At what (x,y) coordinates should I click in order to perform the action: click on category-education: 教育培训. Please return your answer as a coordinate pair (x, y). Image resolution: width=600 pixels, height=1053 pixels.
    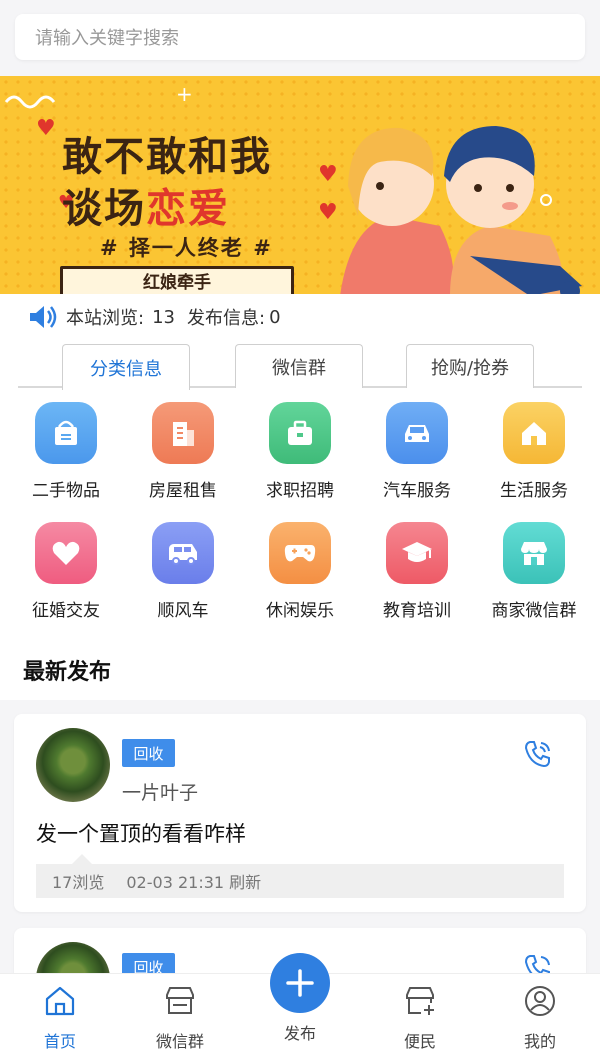
    Looking at the image, I should click on (417, 571).